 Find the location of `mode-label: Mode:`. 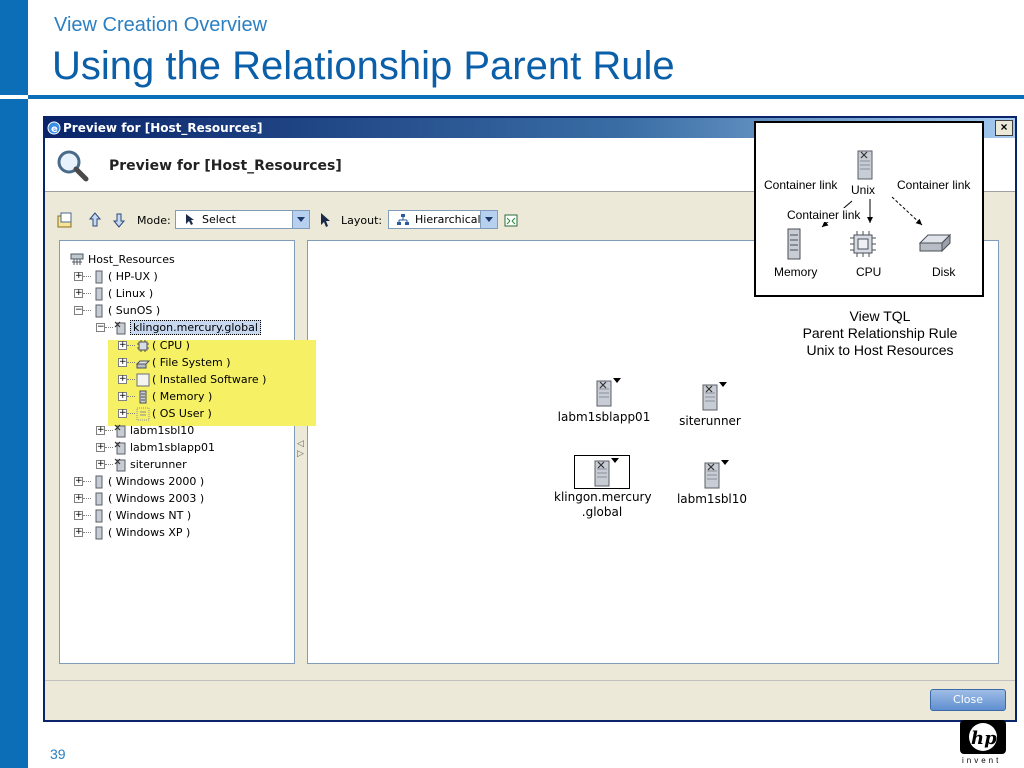

mode-label: Mode: is located at coordinates (154, 220).